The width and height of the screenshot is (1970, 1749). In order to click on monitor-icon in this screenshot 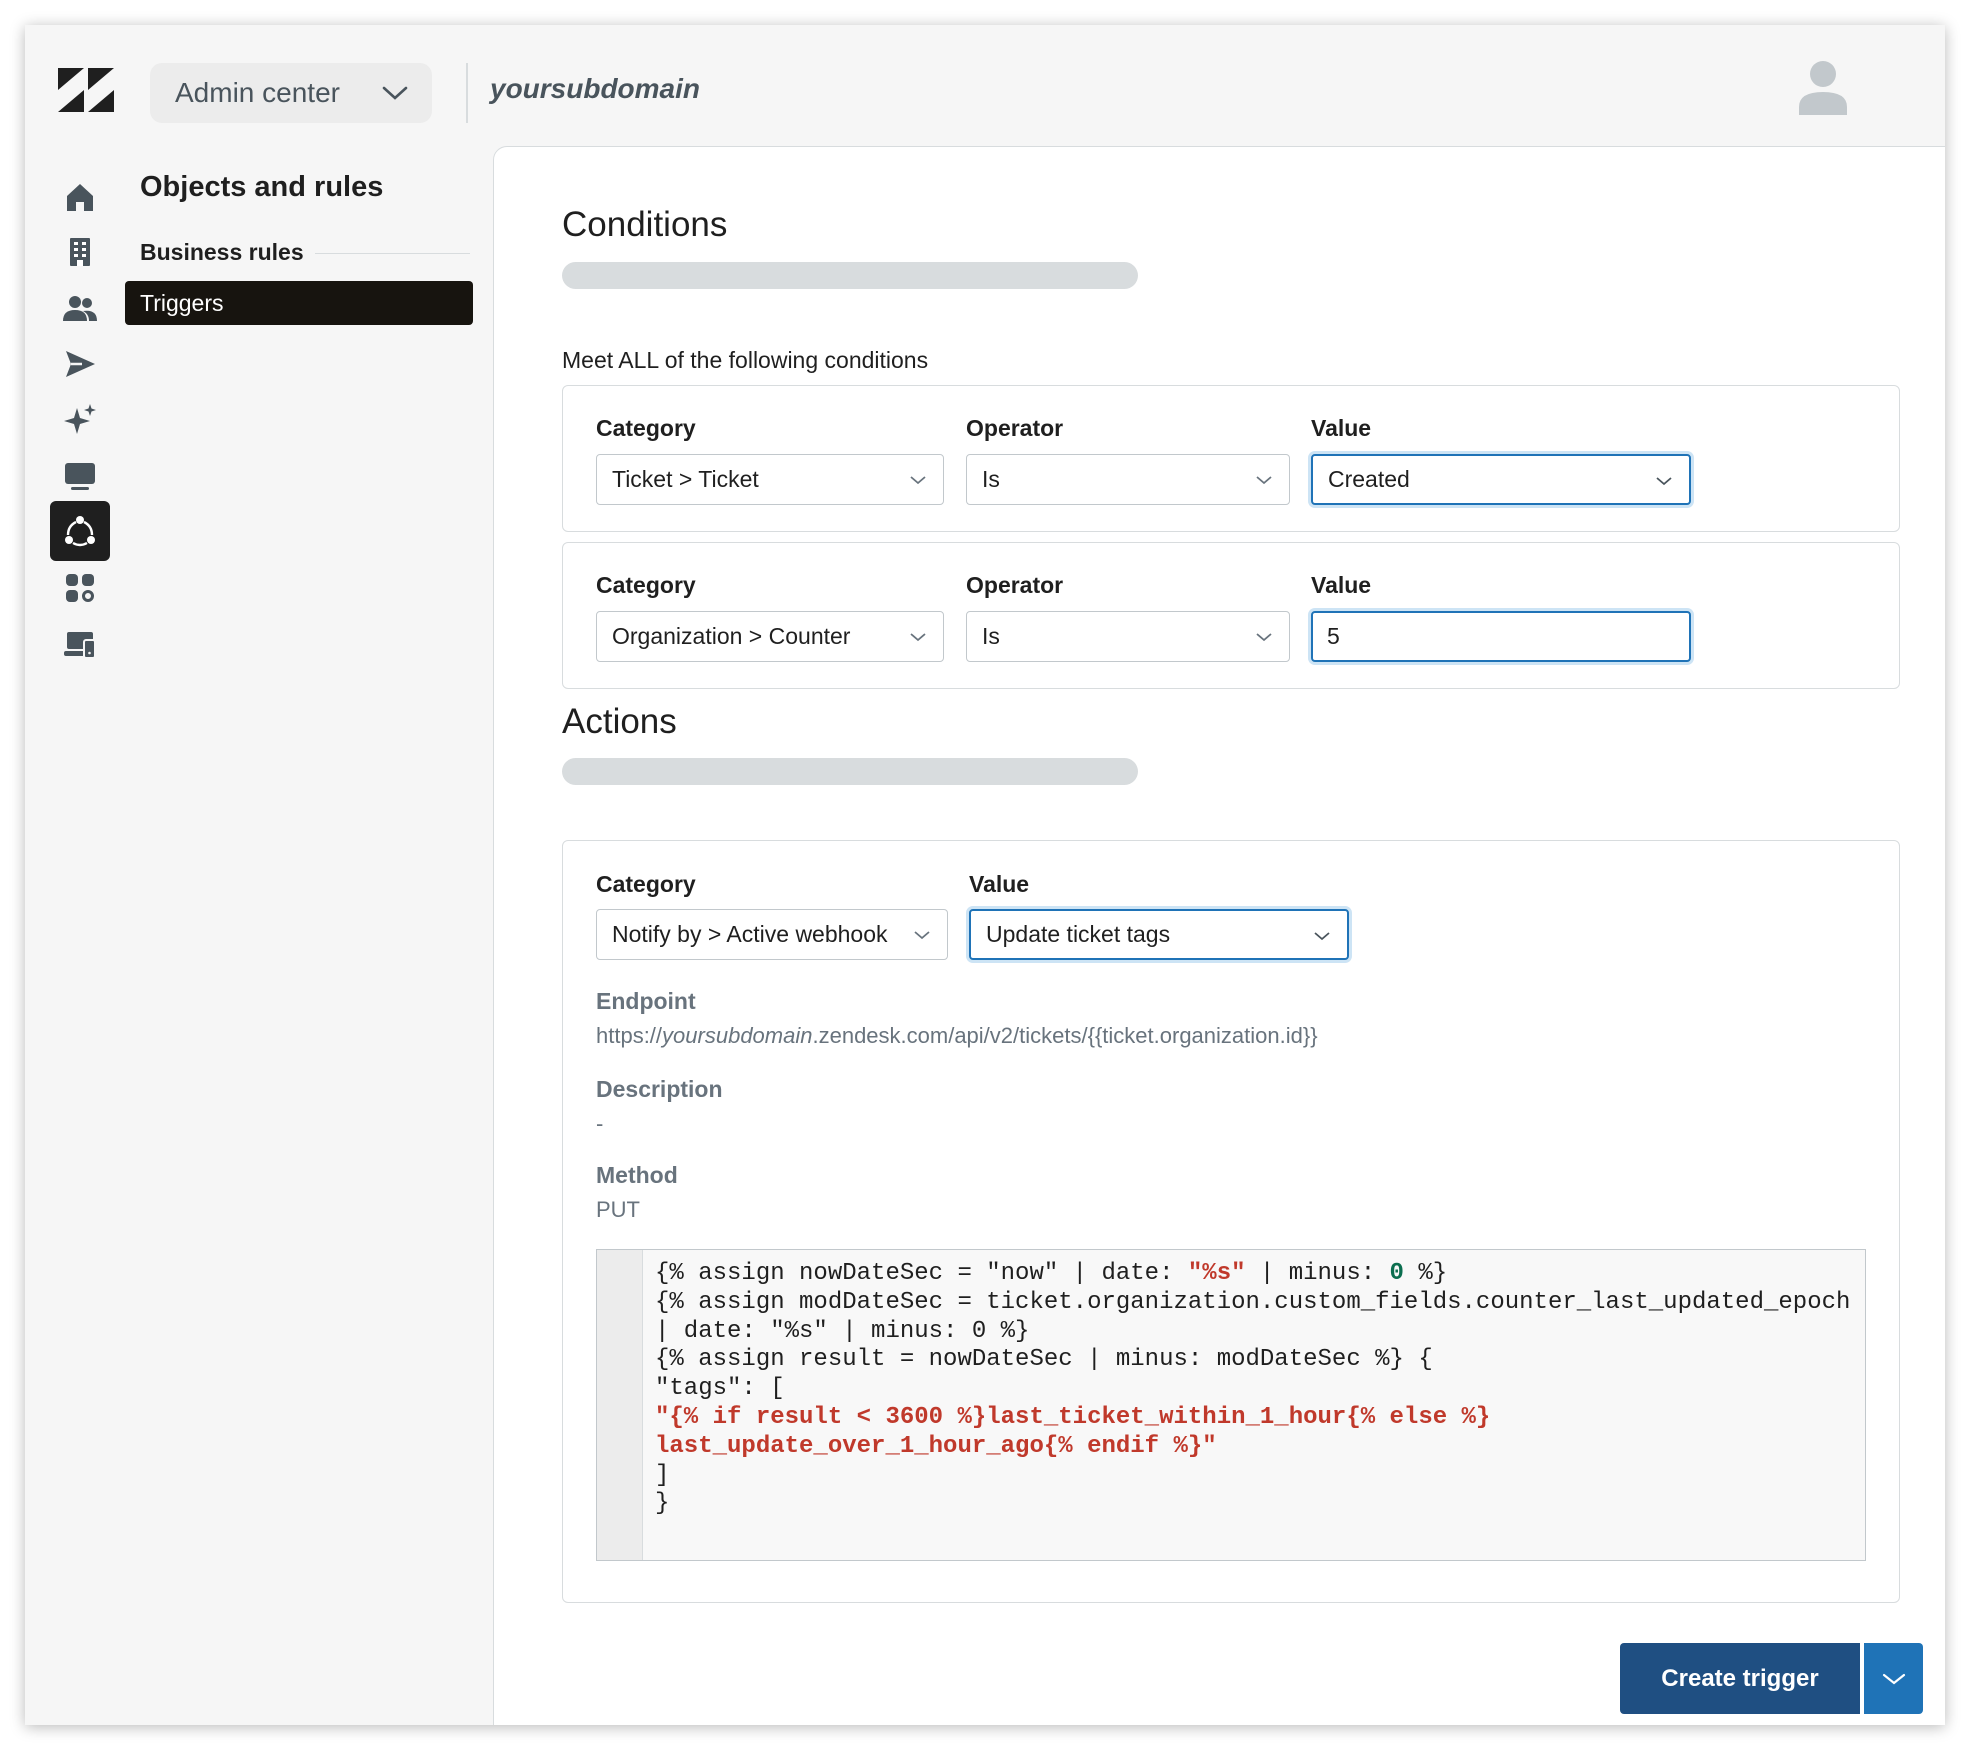, I will do `click(80, 476)`.